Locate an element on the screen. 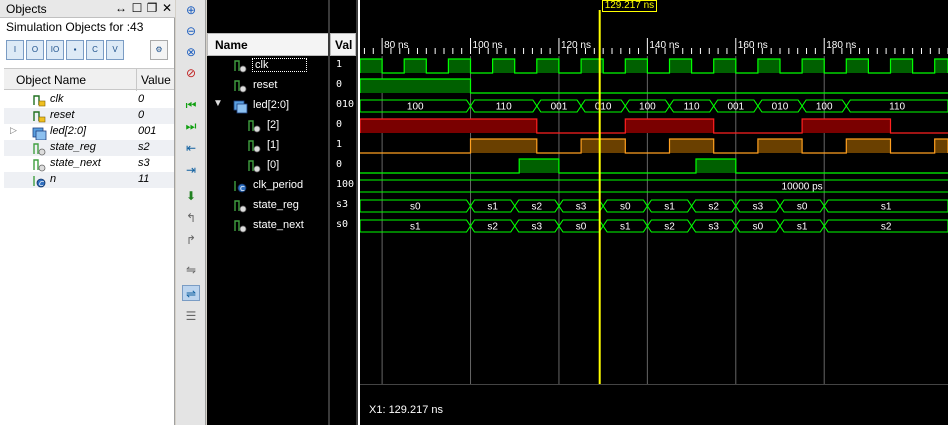 This screenshot has width=948, height=425. led-bit2-high-fill is located at coordinates (669, 126).